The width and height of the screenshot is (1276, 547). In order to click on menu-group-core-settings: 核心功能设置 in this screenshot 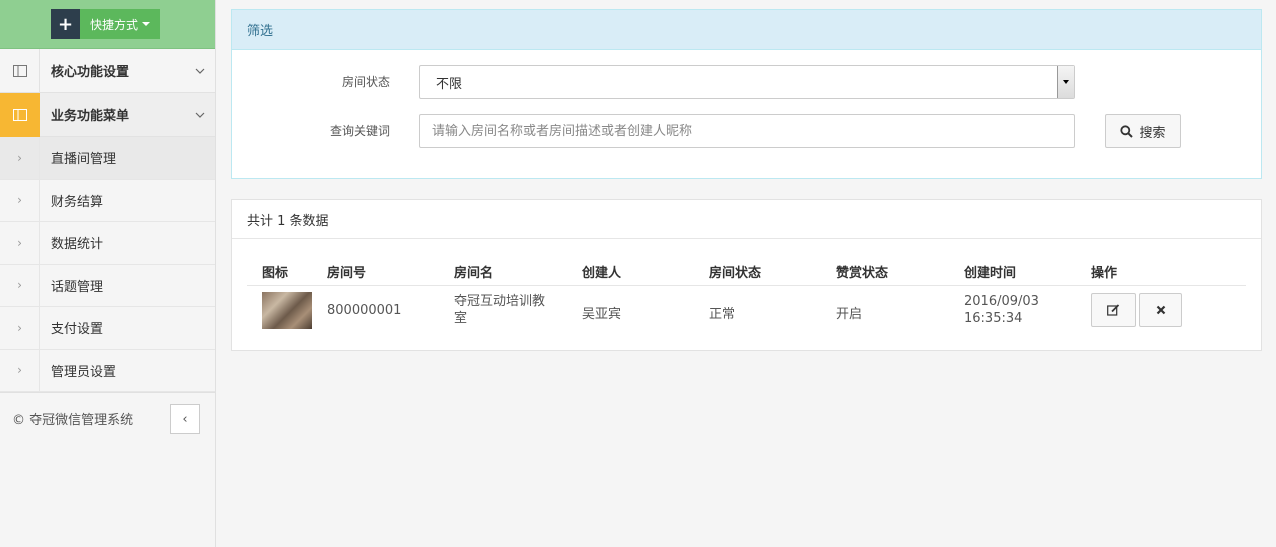, I will do `click(107, 70)`.